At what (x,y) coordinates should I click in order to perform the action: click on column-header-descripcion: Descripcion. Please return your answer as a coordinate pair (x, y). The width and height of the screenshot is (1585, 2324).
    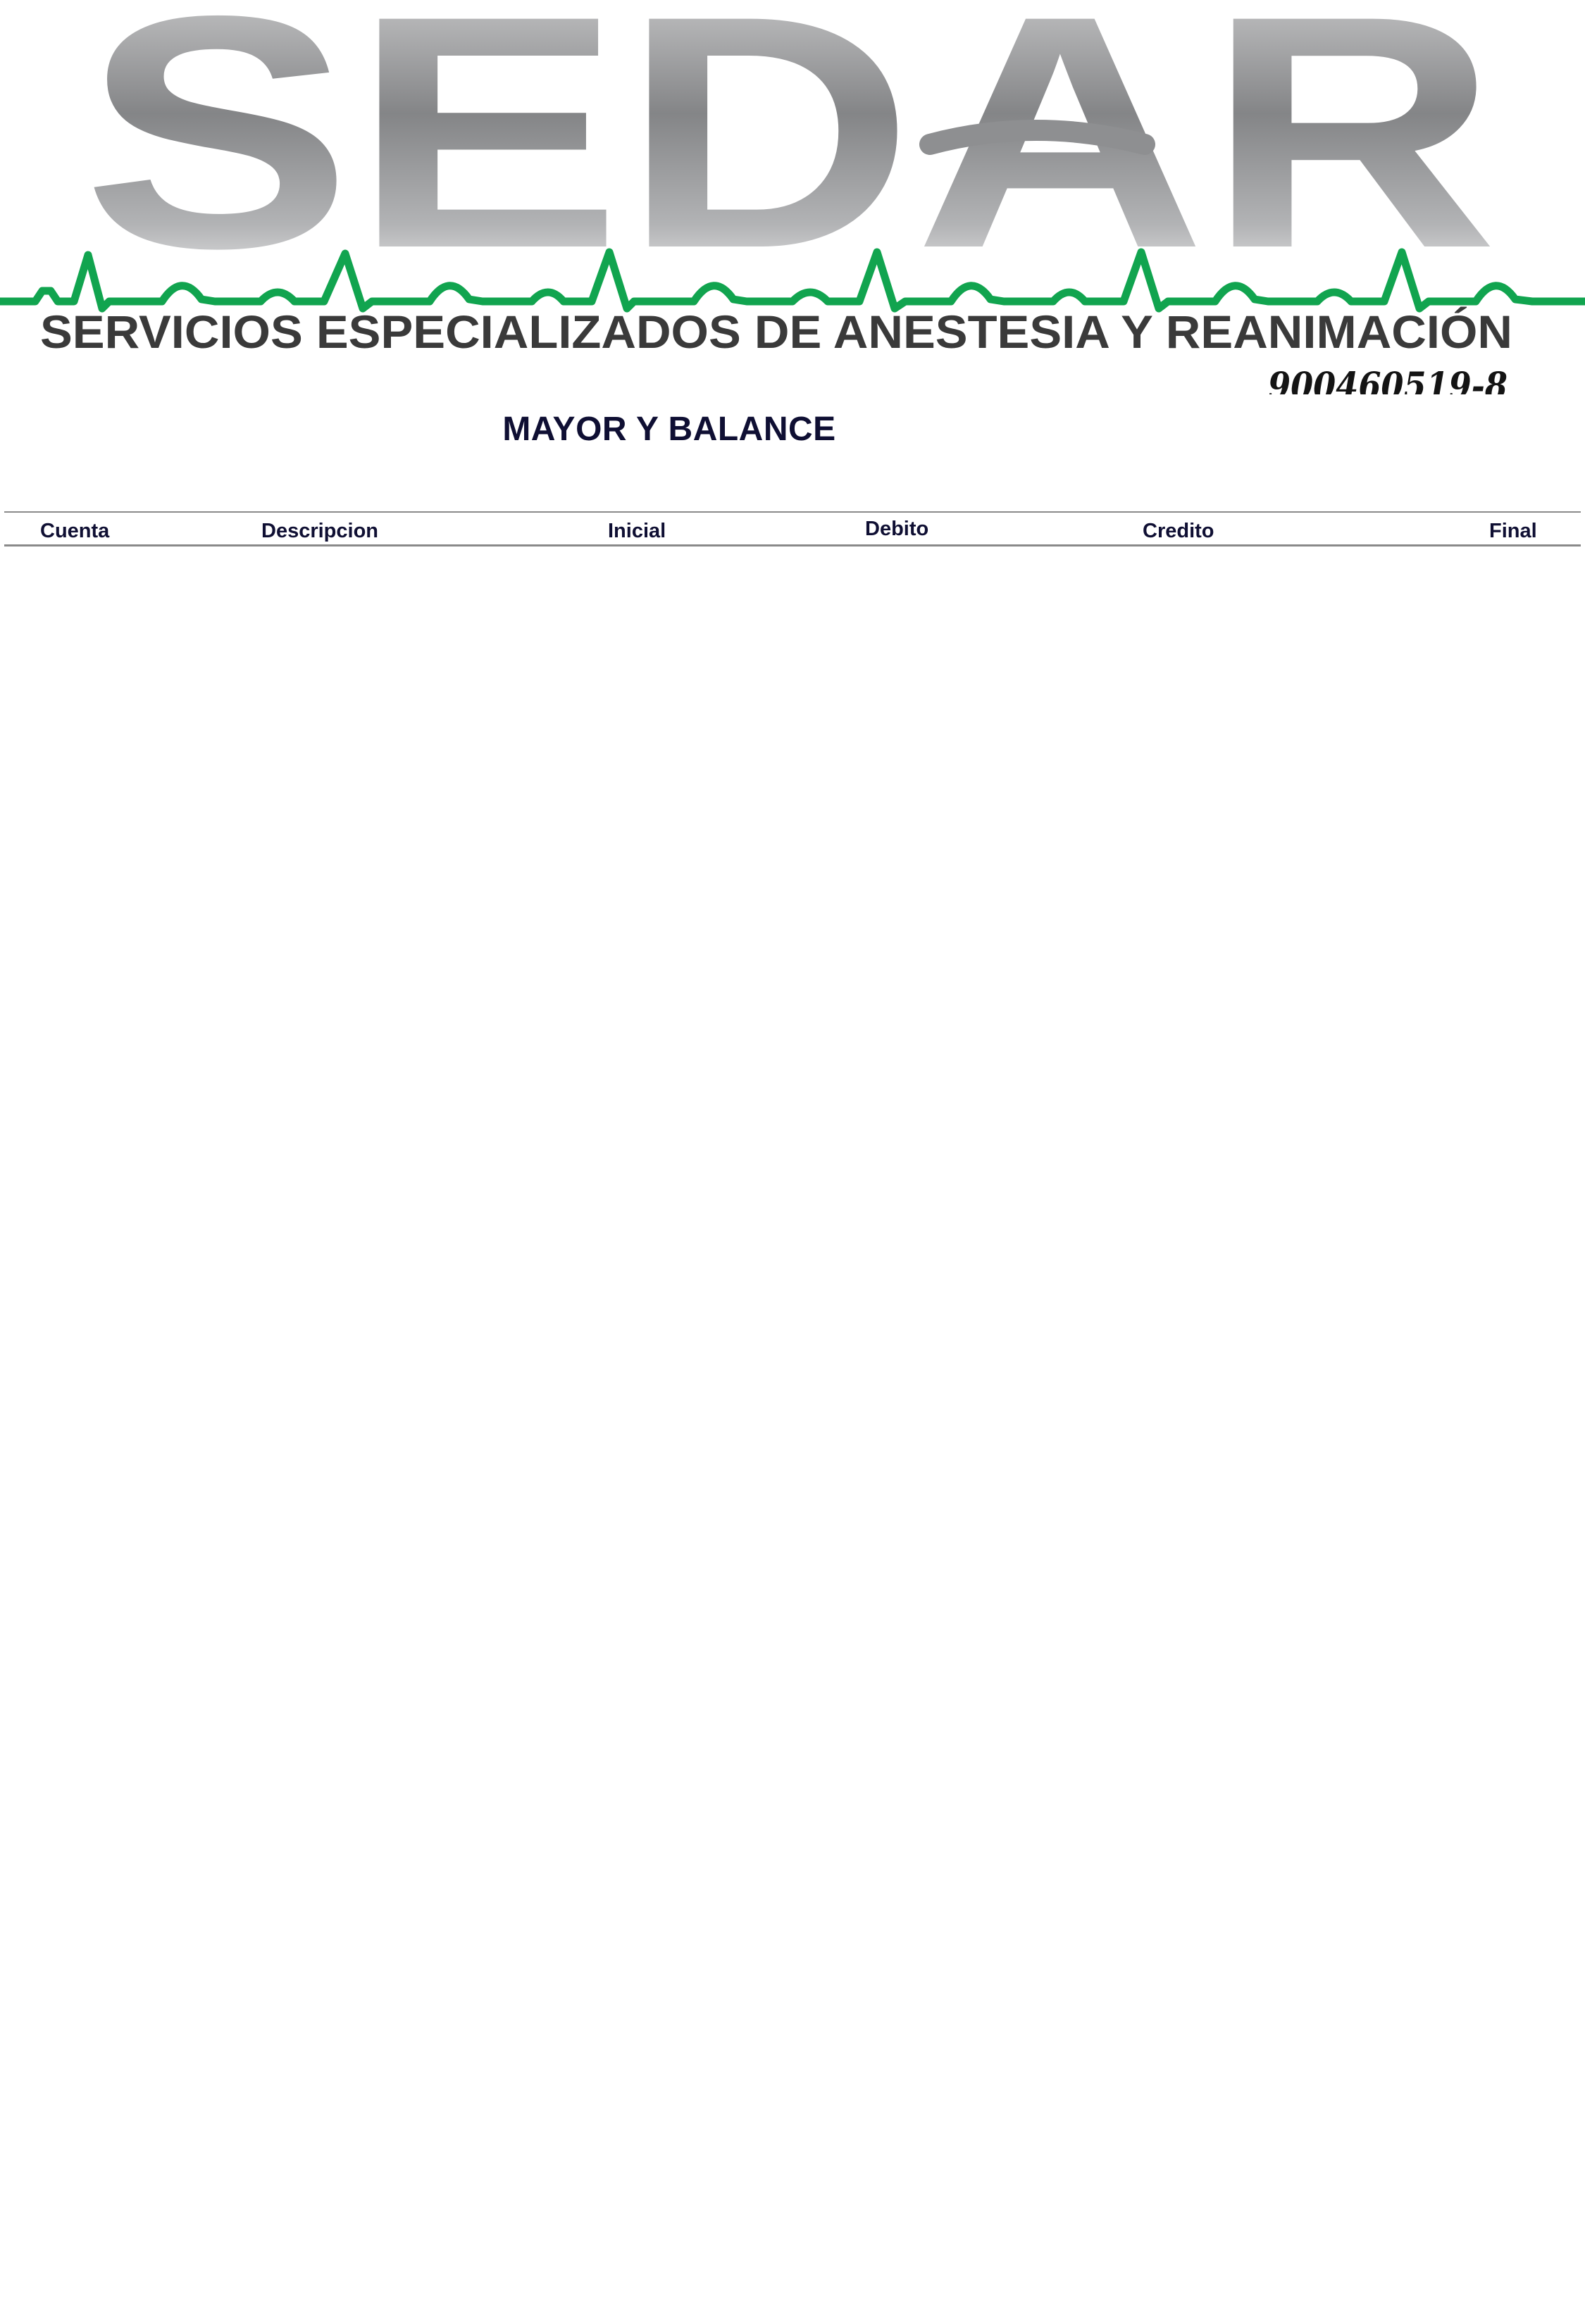
    Looking at the image, I should click on (319, 531).